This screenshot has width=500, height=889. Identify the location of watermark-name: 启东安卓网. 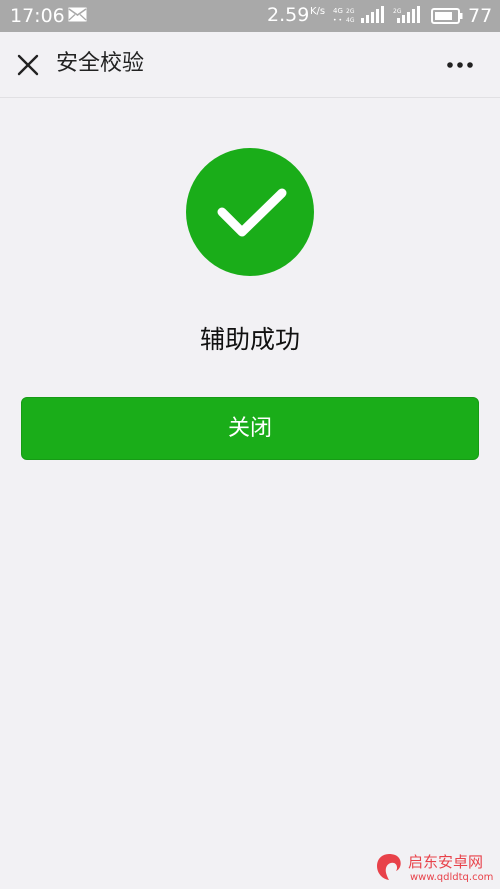
(446, 862).